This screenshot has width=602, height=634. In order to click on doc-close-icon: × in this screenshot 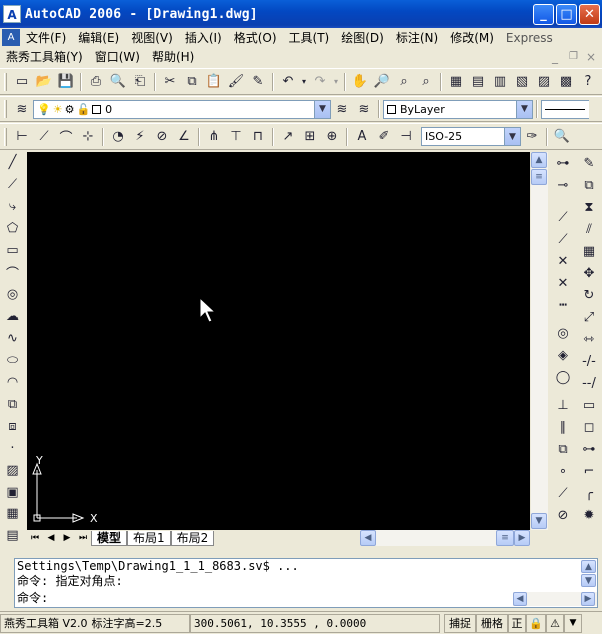, I will do `click(591, 57)`.